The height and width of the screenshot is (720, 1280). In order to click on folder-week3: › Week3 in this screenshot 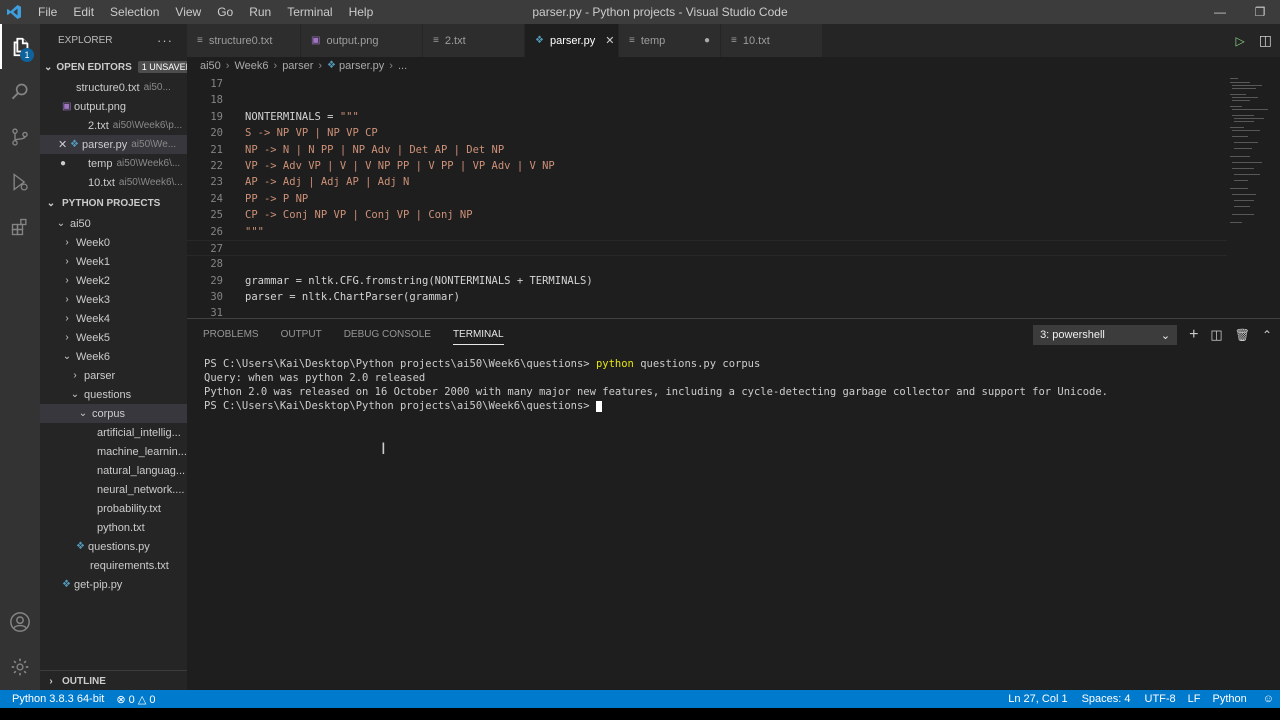, I will do `click(113, 299)`.